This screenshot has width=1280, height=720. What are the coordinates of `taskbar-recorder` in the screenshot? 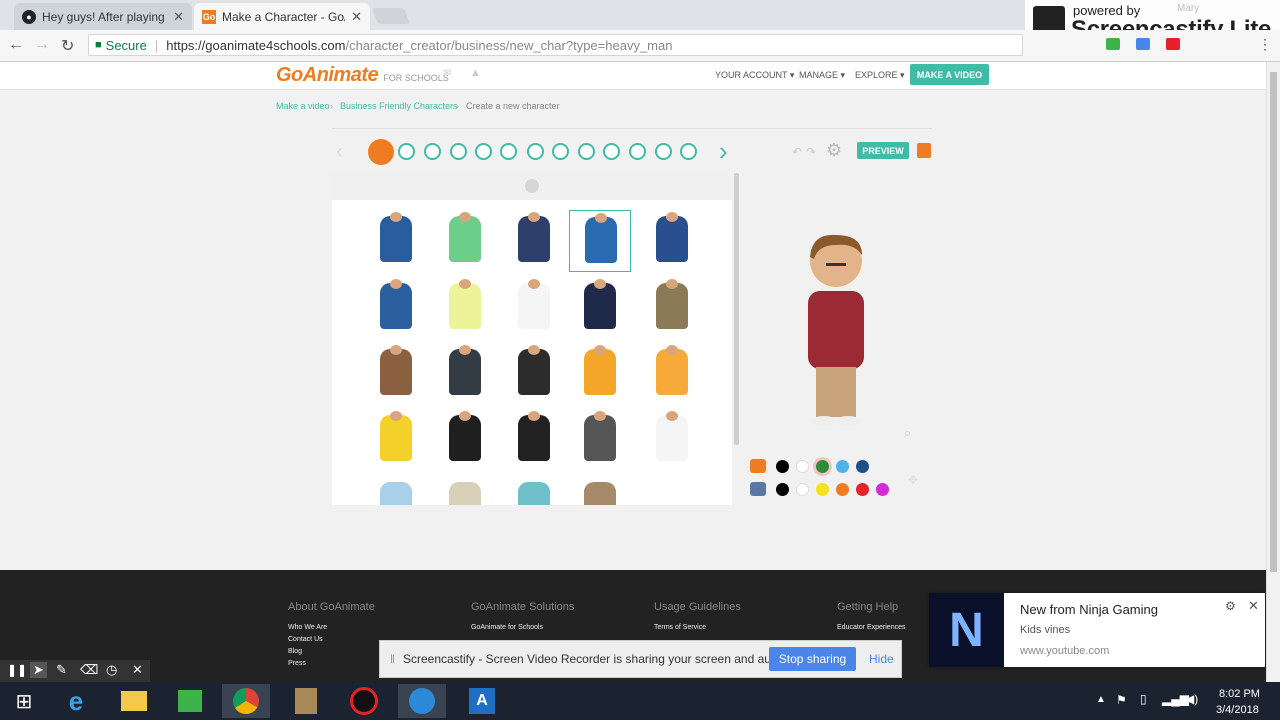 It's located at (364, 701).